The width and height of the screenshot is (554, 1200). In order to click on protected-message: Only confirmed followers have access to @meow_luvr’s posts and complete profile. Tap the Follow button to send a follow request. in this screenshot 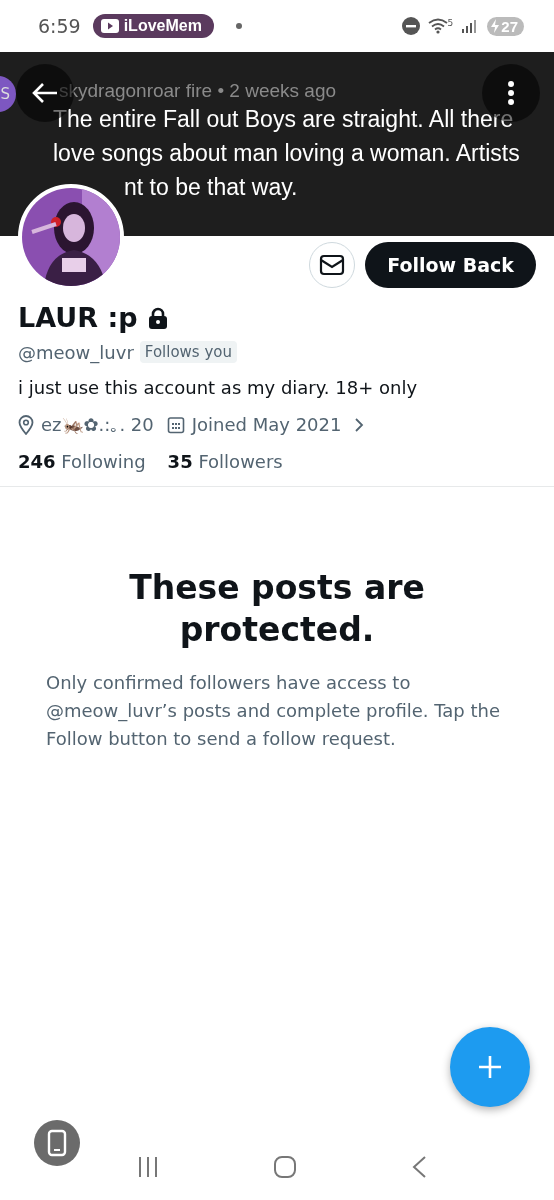, I will do `click(274, 711)`.